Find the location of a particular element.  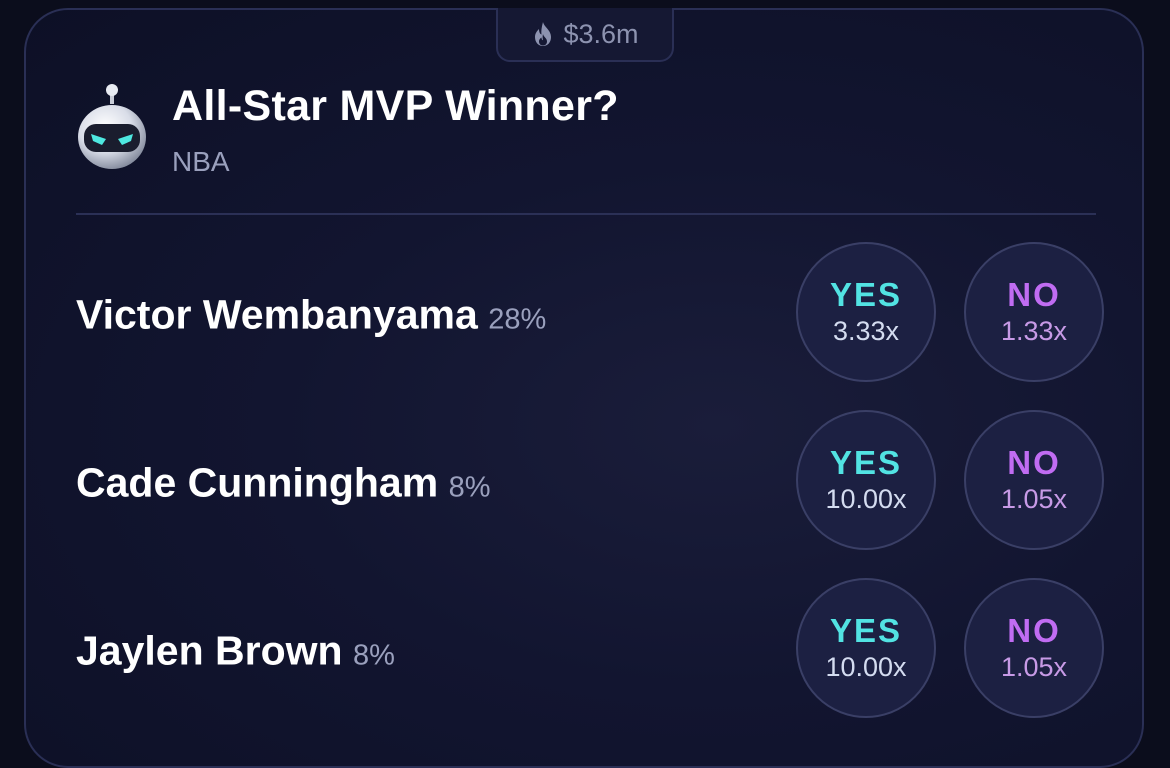

header-divider is located at coordinates (586, 214).